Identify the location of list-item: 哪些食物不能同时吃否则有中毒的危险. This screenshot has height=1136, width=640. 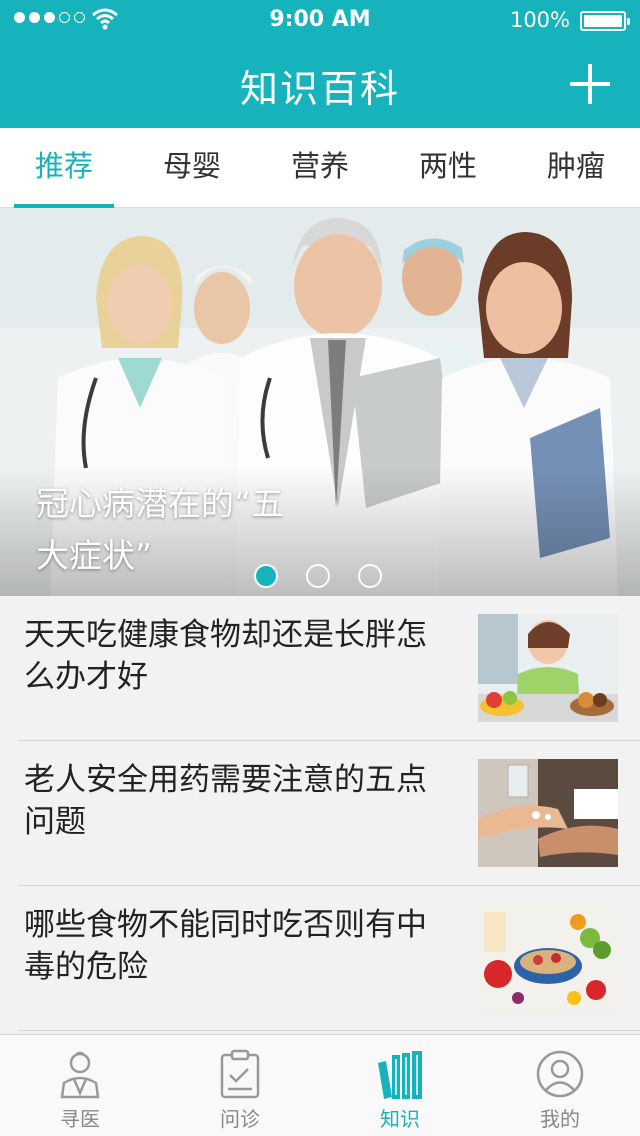
(320, 958).